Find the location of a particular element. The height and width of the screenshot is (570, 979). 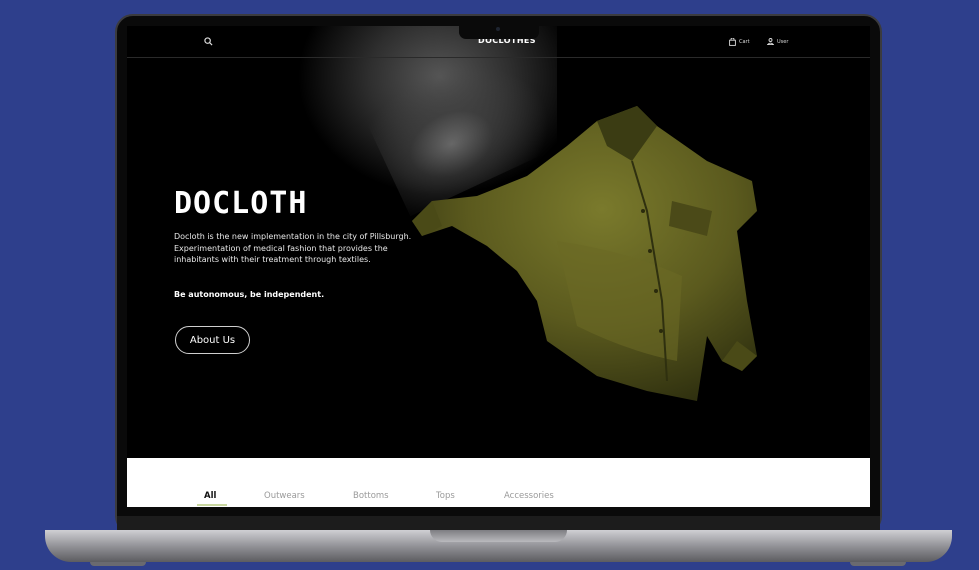

cart-button: Cart is located at coordinates (739, 42).